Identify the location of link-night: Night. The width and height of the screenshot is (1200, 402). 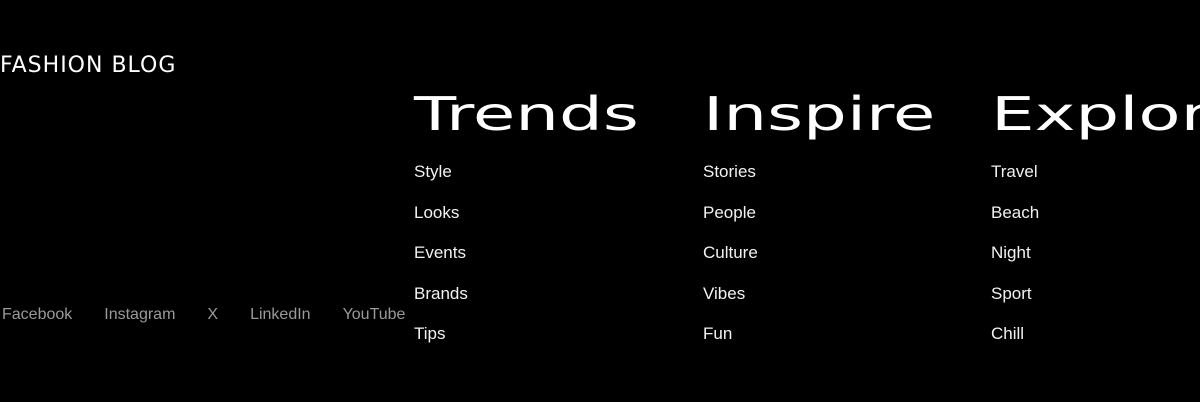
(1011, 252).